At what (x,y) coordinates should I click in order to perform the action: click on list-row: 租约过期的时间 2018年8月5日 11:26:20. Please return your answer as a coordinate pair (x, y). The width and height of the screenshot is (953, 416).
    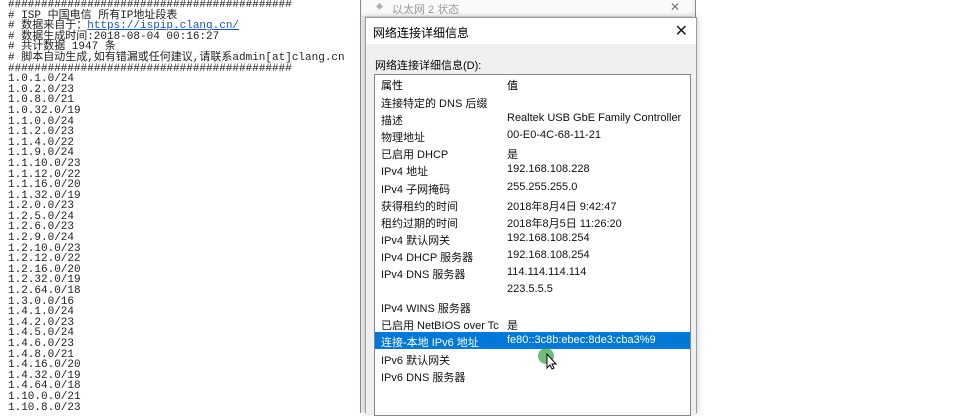
    Looking at the image, I should click on (532, 221).